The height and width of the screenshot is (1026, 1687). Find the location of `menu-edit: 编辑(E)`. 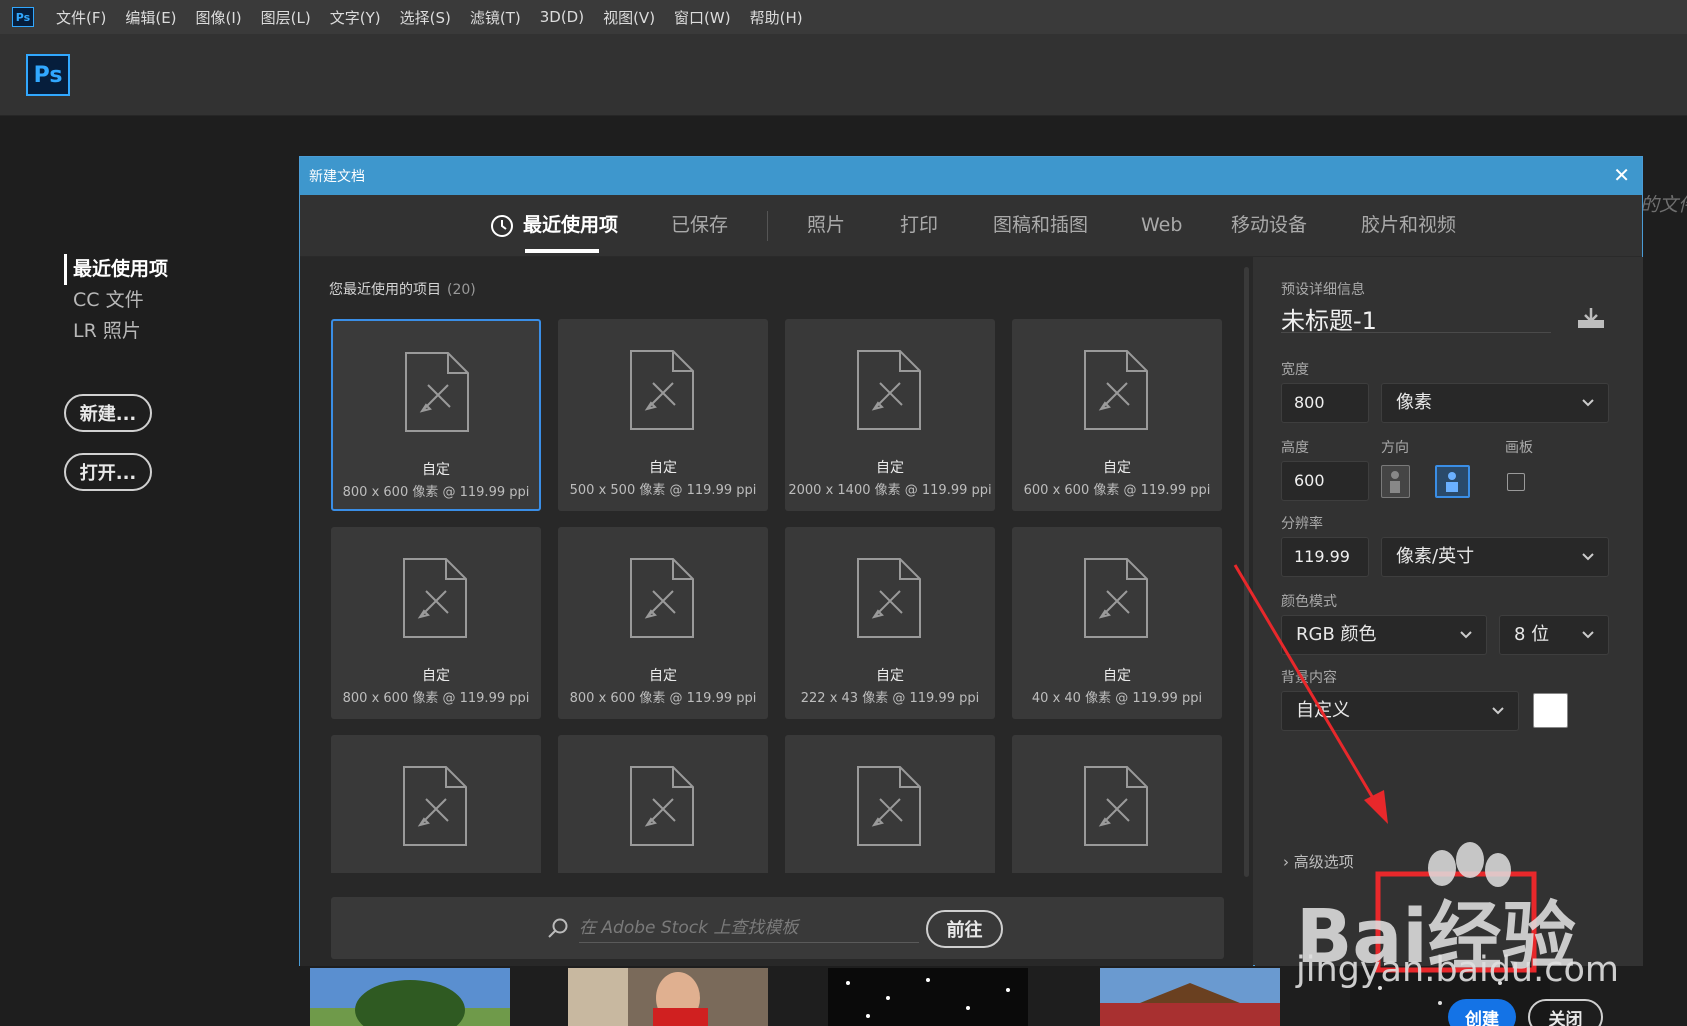

menu-edit: 编辑(E) is located at coordinates (150, 17).